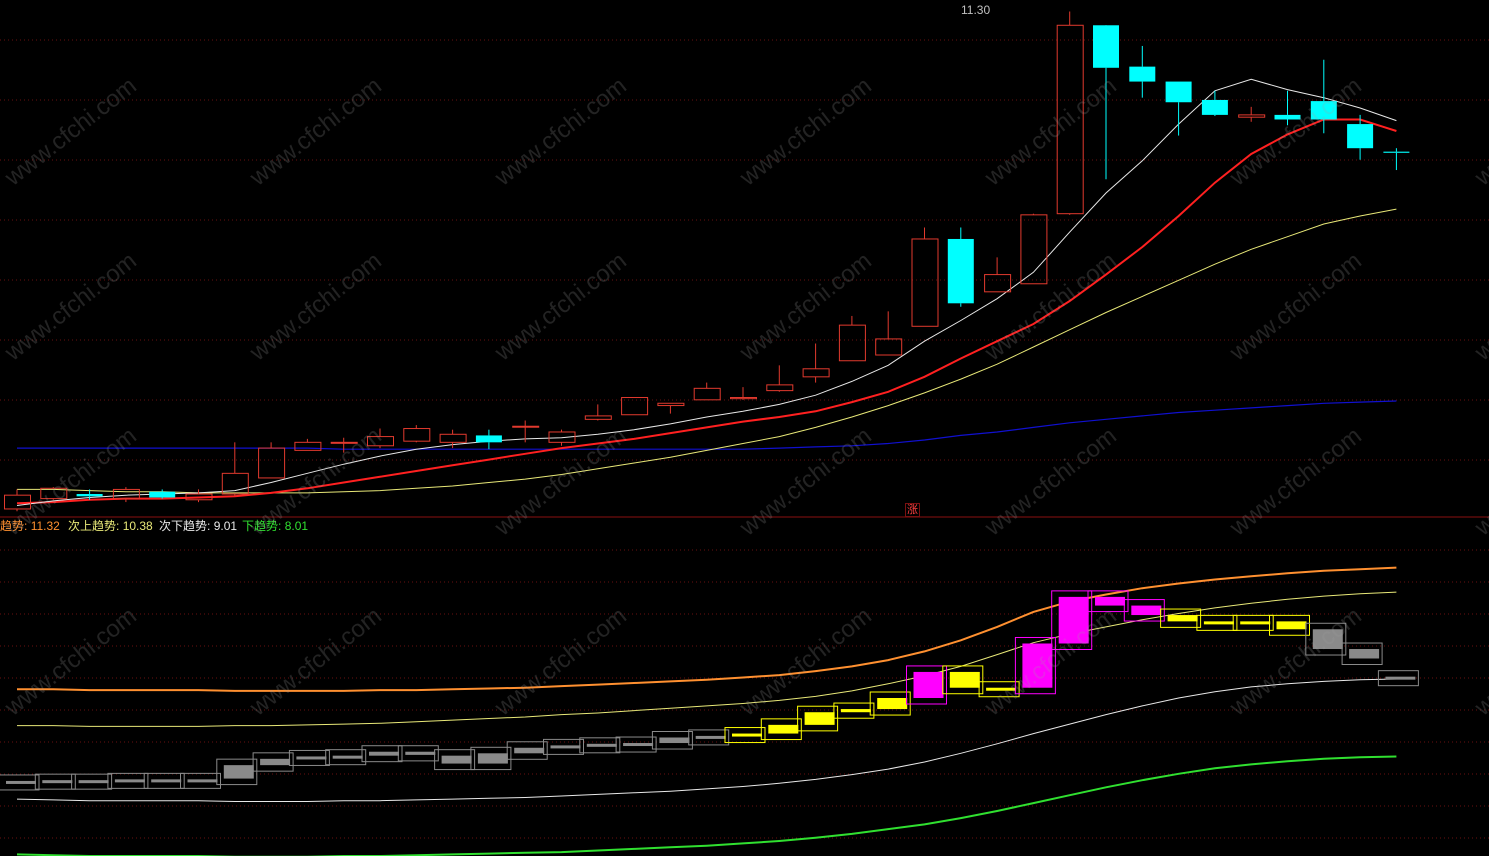  I want to click on high-price-label: 11.30, so click(976, 10).